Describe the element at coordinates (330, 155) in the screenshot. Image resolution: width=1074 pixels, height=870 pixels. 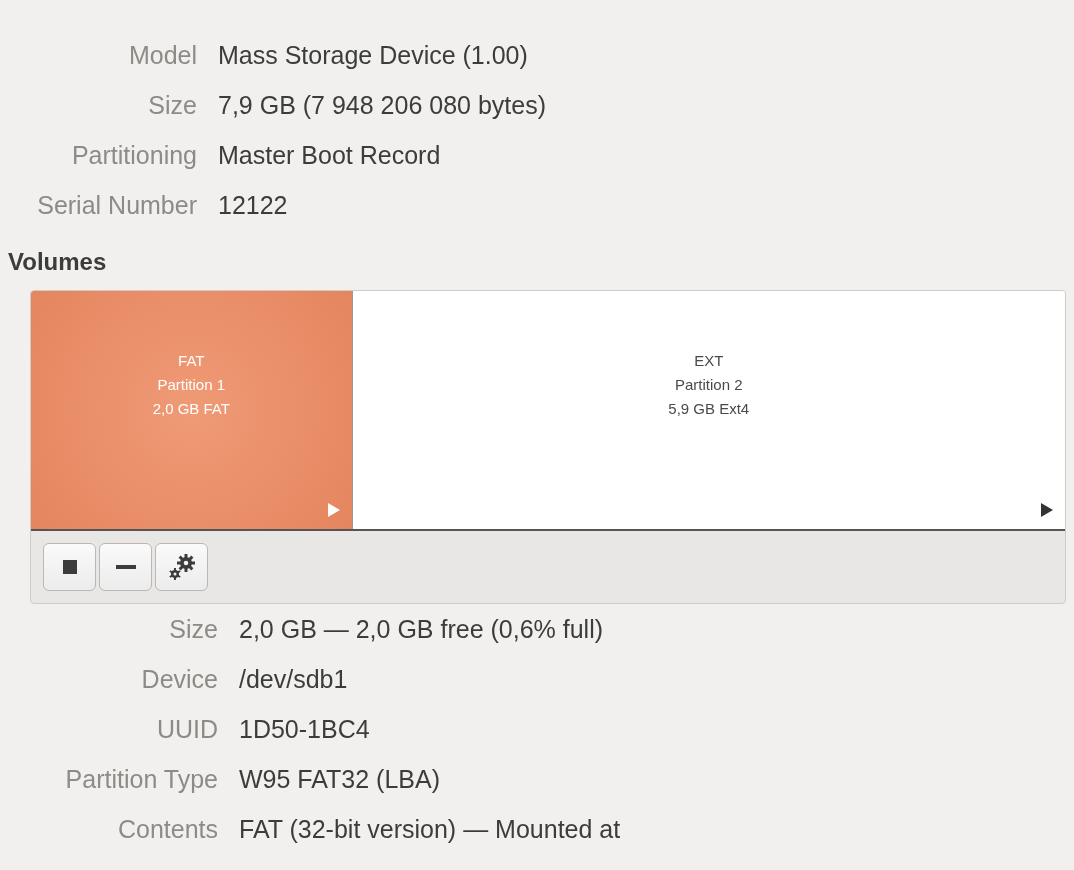
I see `field-value: Master Boot Record` at that location.